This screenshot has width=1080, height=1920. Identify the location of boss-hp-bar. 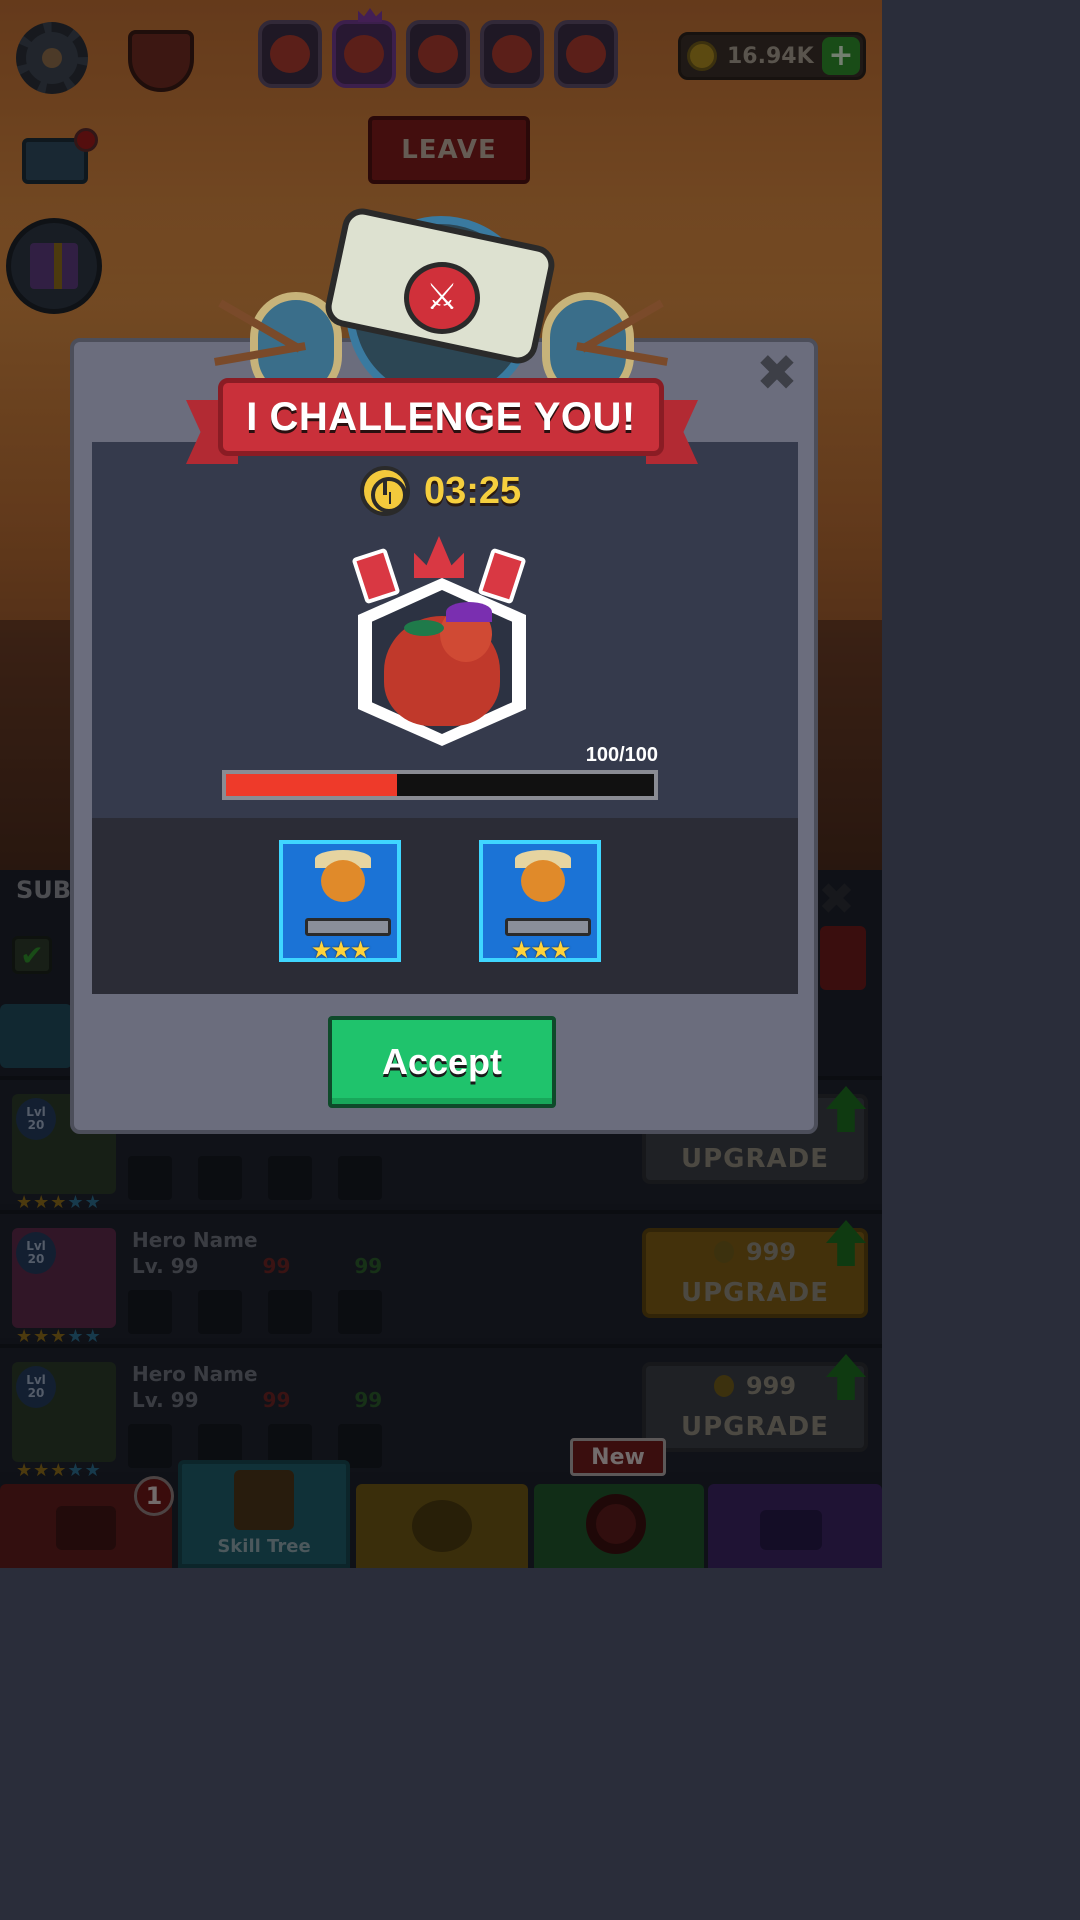
(440, 785).